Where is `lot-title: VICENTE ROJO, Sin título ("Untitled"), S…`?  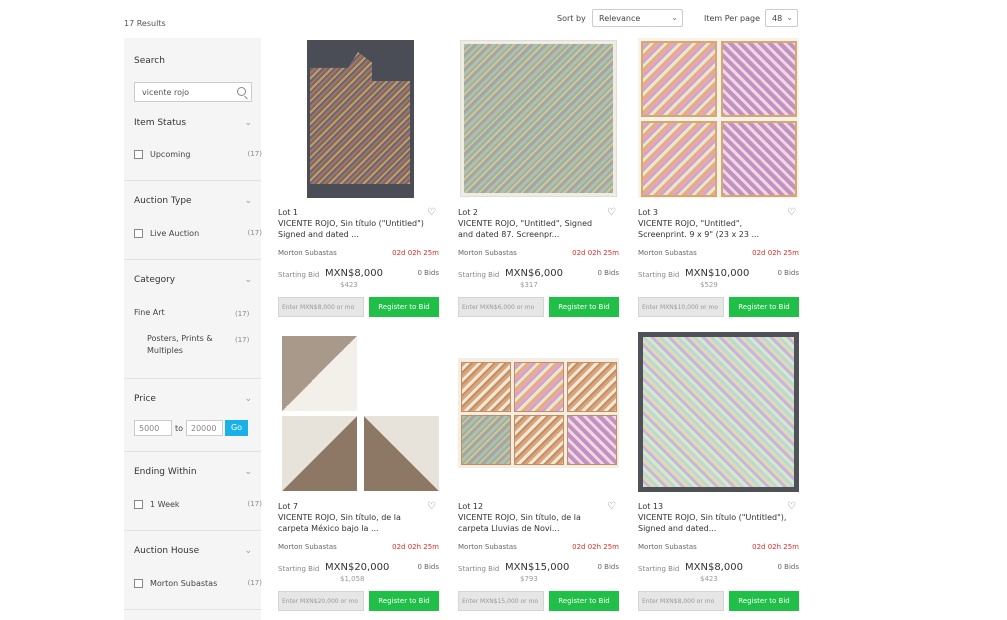 lot-title: VICENTE ROJO, Sin título ("Untitled"), S… is located at coordinates (713, 523).